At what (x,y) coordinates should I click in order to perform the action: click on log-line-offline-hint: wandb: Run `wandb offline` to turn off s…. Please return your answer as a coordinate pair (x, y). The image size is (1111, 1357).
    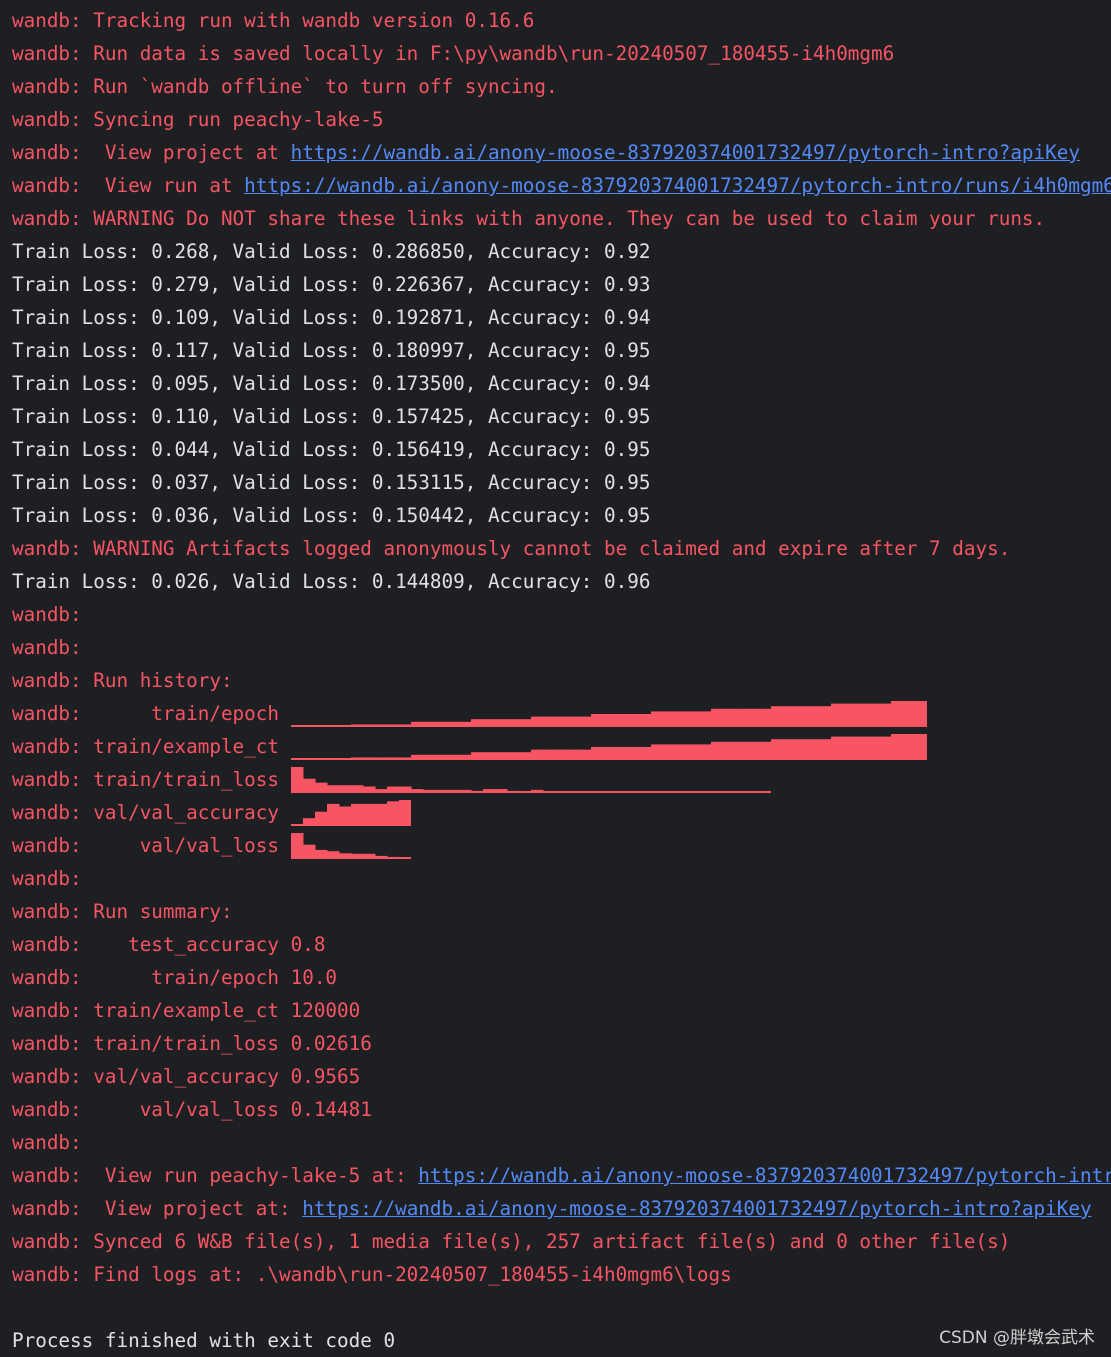
    Looking at the image, I should click on (285, 86).